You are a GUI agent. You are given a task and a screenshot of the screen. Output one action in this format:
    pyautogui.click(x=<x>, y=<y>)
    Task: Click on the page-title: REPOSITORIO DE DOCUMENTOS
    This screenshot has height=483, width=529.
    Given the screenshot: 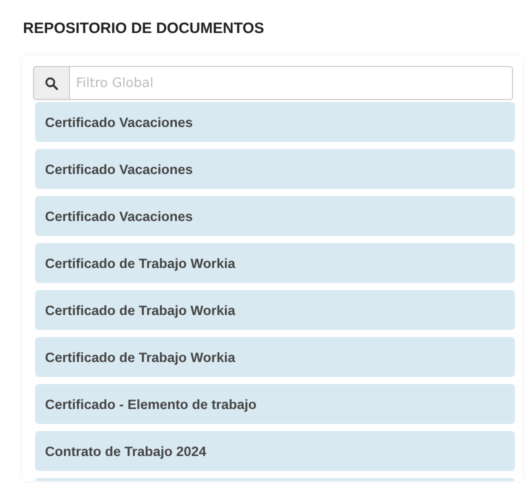 What is the action you would take?
    pyautogui.click(x=144, y=29)
    